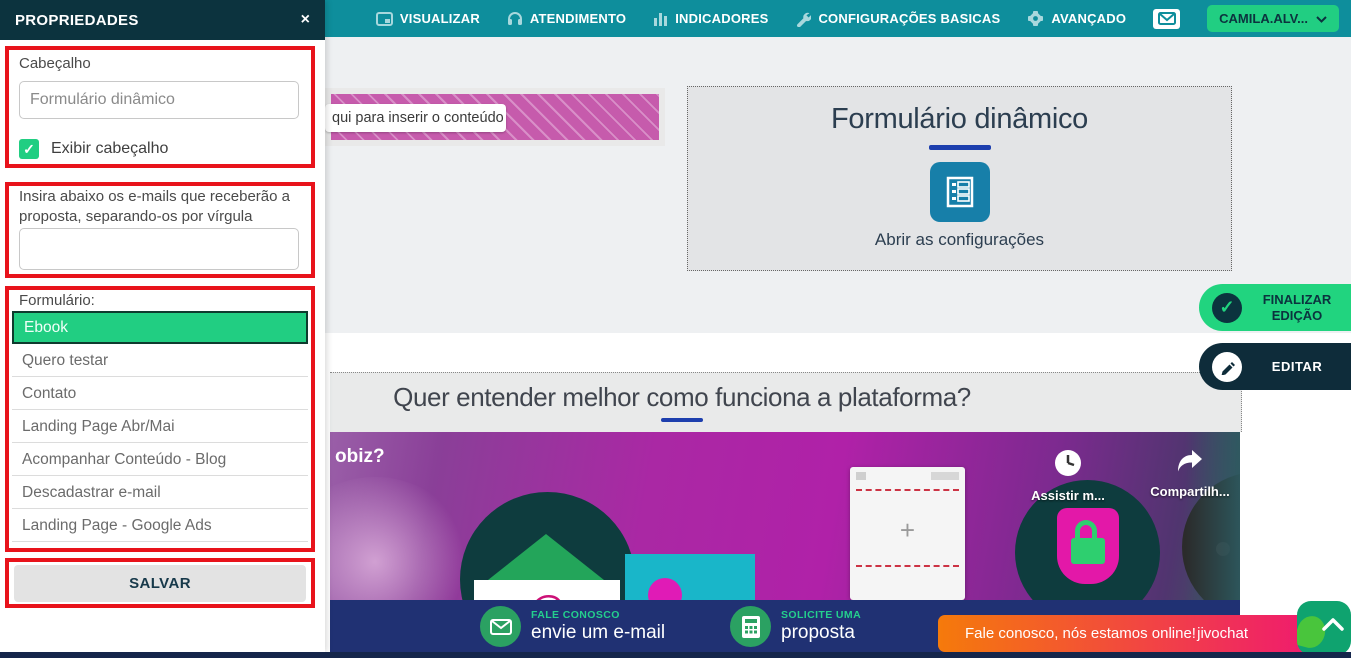  Describe the element at coordinates (821, 615) in the screenshot. I see `proposal-small-label: SOLICITE UMA` at that location.